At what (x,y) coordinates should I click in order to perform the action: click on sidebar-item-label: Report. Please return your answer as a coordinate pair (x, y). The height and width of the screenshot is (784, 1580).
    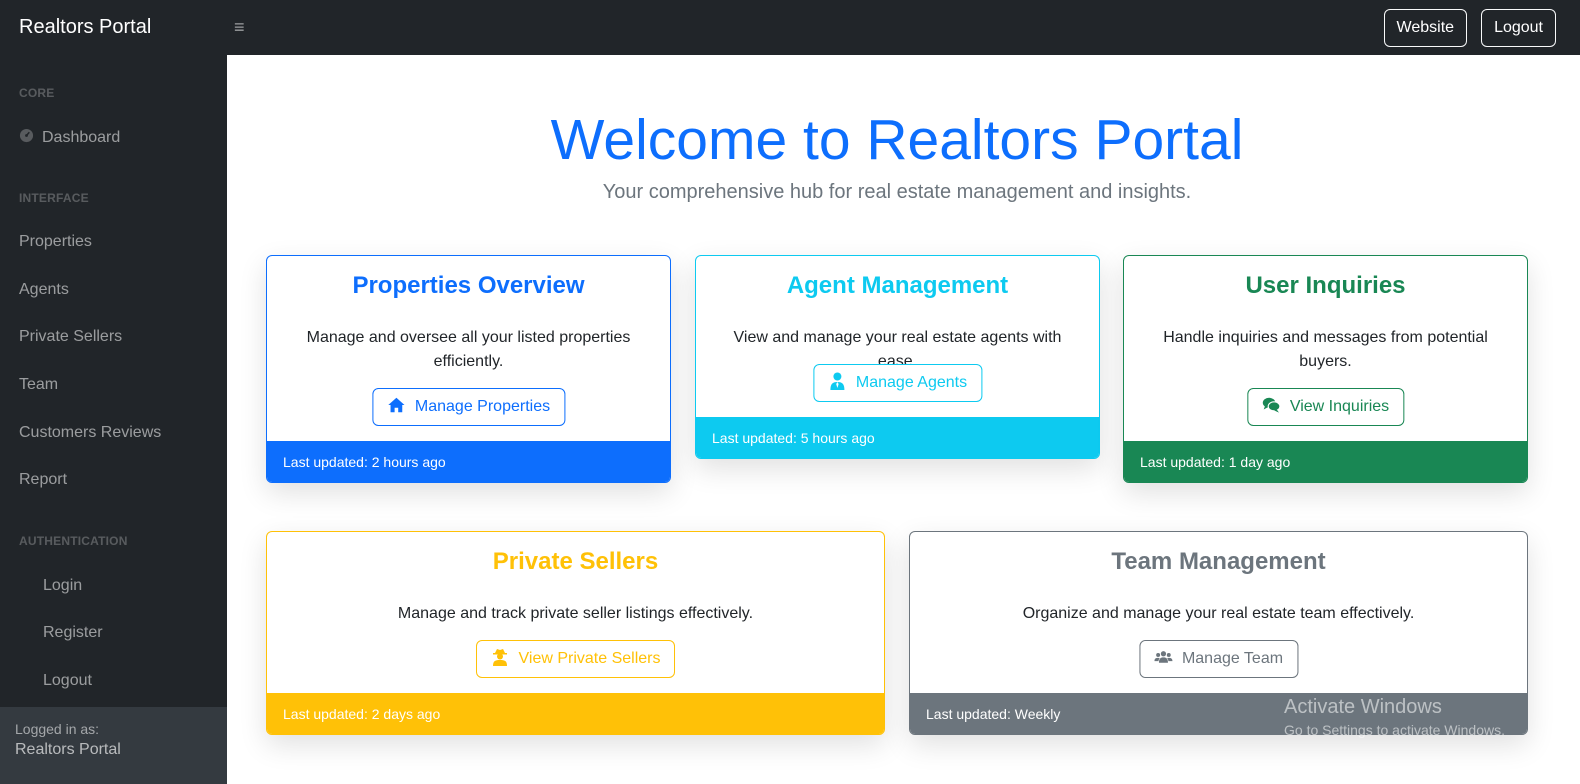
    Looking at the image, I should click on (43, 479).